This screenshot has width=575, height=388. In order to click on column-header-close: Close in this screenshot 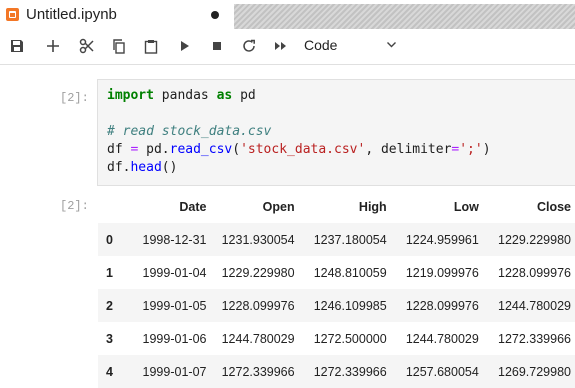, I will do `click(553, 206)`.